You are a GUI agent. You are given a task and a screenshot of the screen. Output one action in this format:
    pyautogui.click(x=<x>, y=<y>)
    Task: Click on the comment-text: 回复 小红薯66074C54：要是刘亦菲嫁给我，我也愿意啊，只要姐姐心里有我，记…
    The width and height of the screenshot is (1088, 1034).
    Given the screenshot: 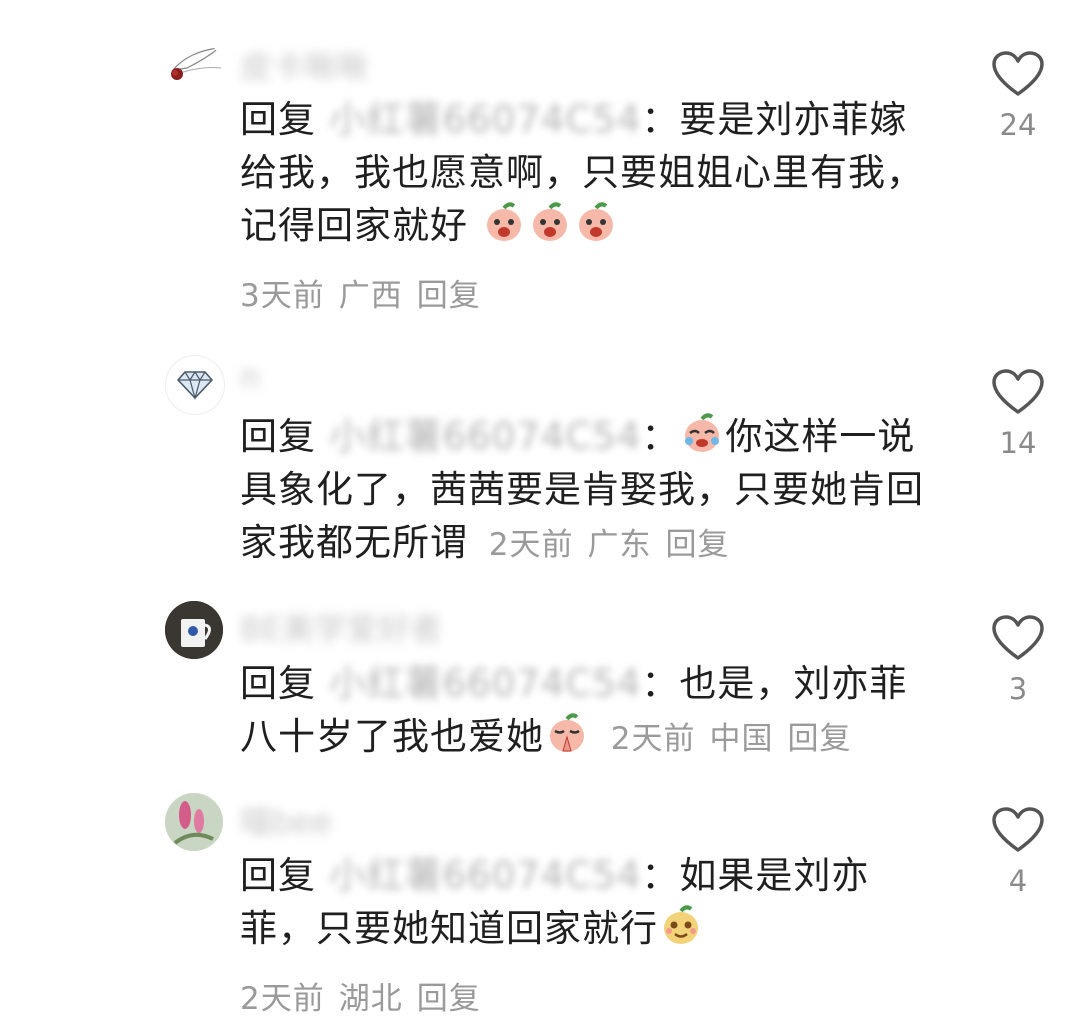 What is the action you would take?
    pyautogui.click(x=585, y=172)
    